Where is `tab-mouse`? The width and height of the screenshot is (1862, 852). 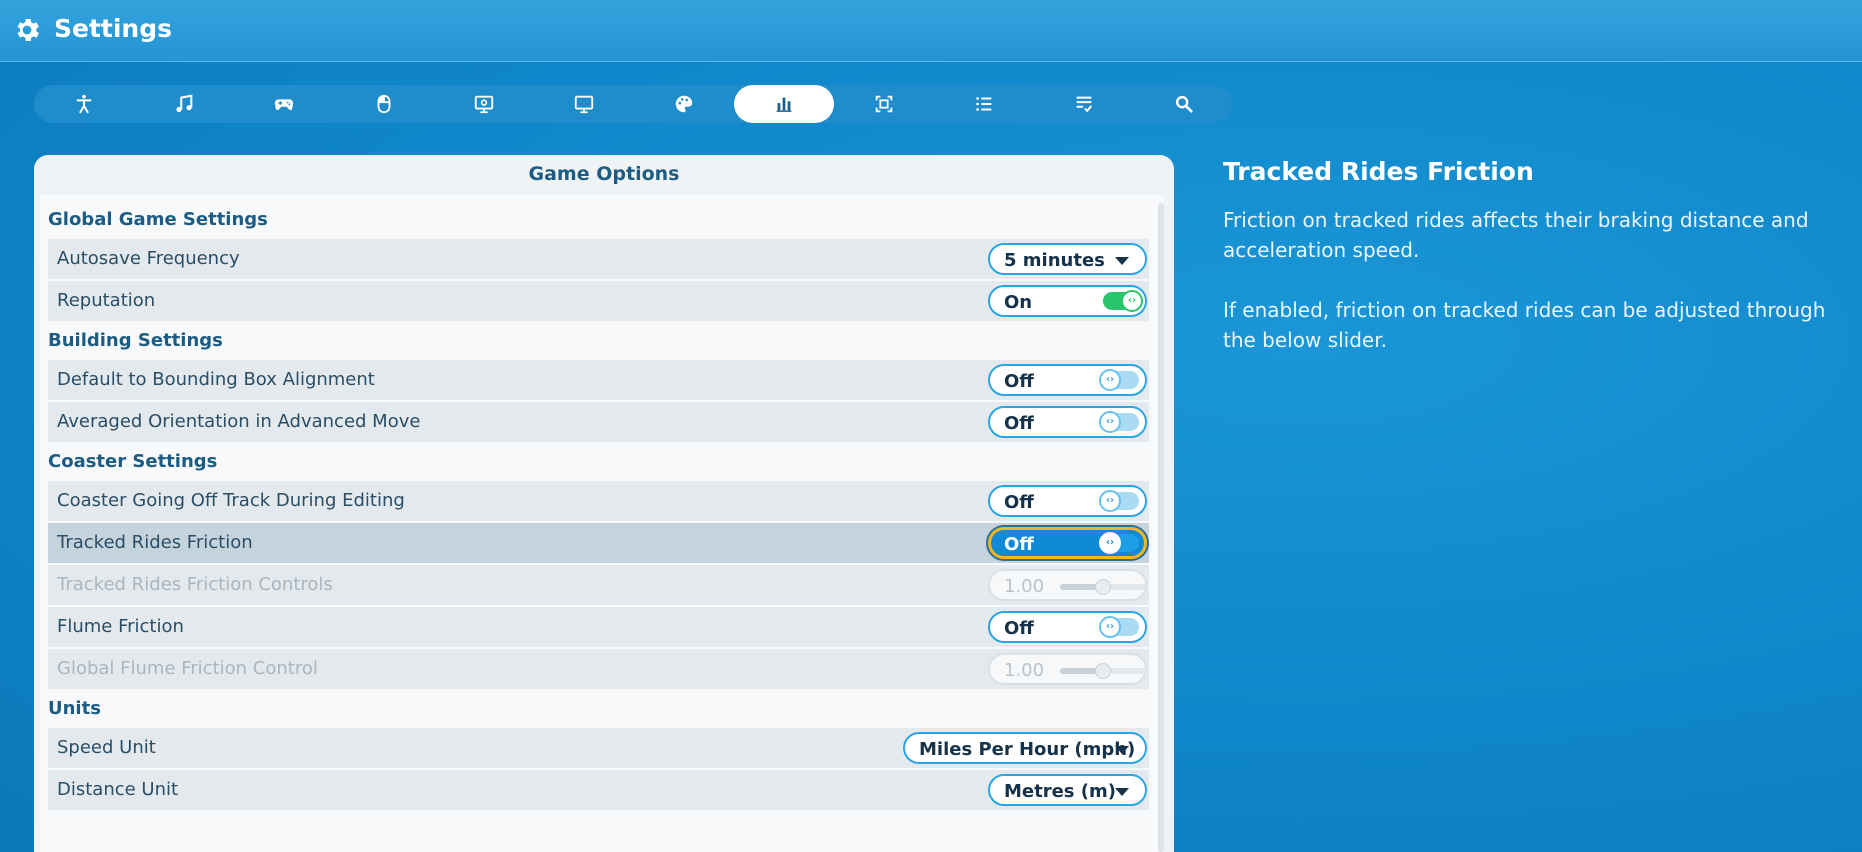
tab-mouse is located at coordinates (384, 104).